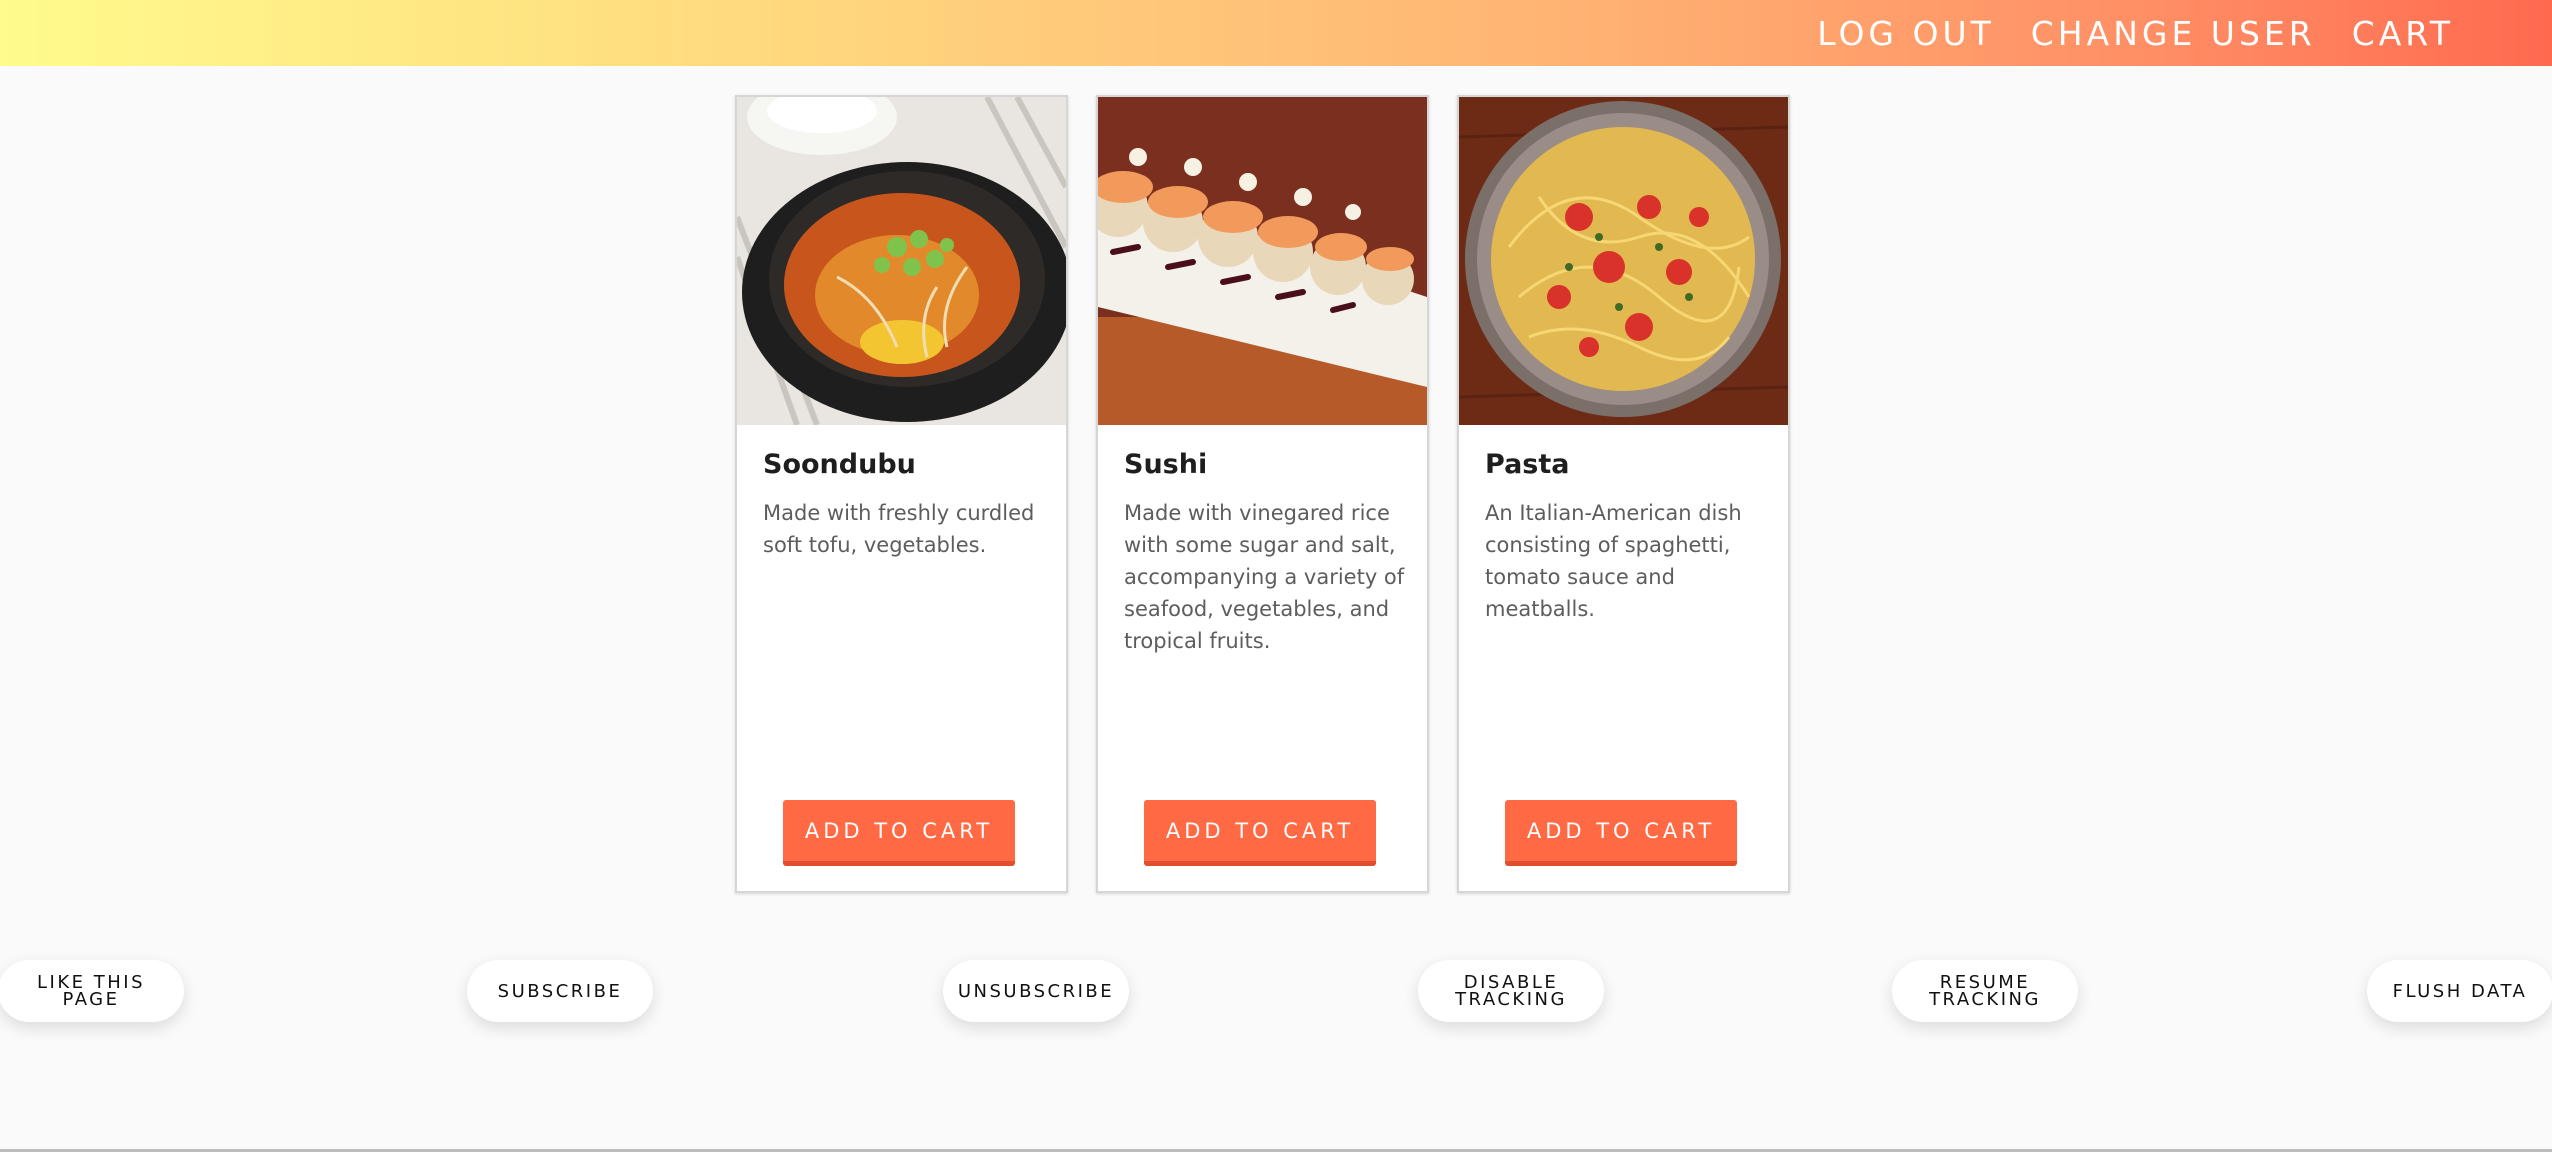 This screenshot has width=2552, height=1152. What do you see at coordinates (1036, 991) in the screenshot?
I see `unsubscribe-button: UNSUBSCRIBE` at bounding box center [1036, 991].